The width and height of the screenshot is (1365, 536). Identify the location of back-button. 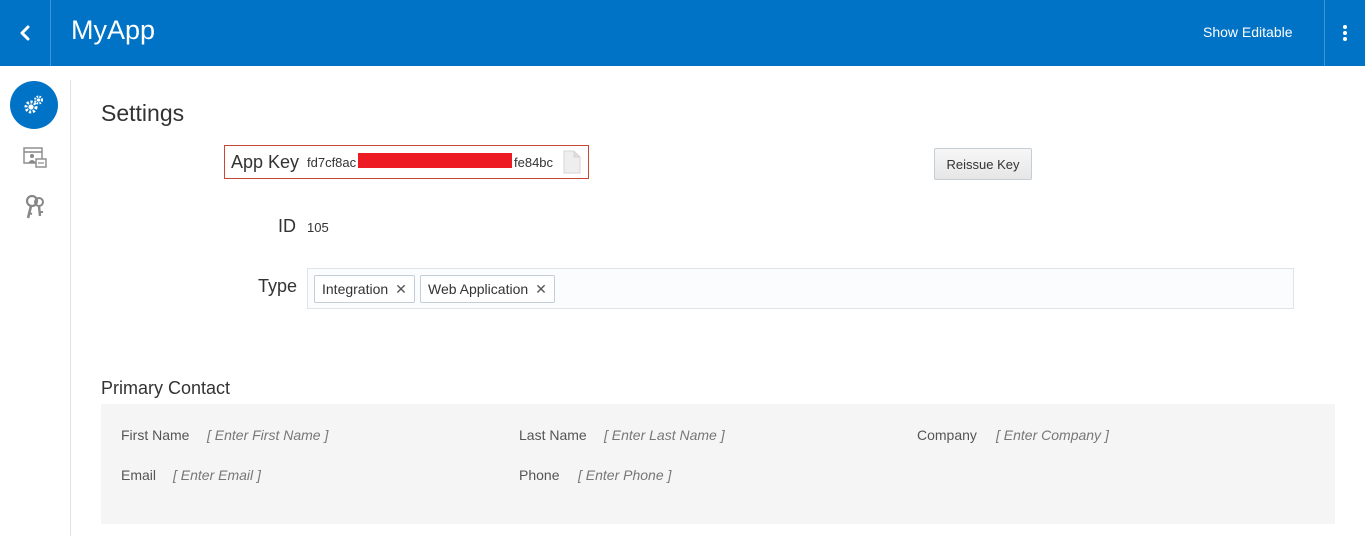
(25, 33).